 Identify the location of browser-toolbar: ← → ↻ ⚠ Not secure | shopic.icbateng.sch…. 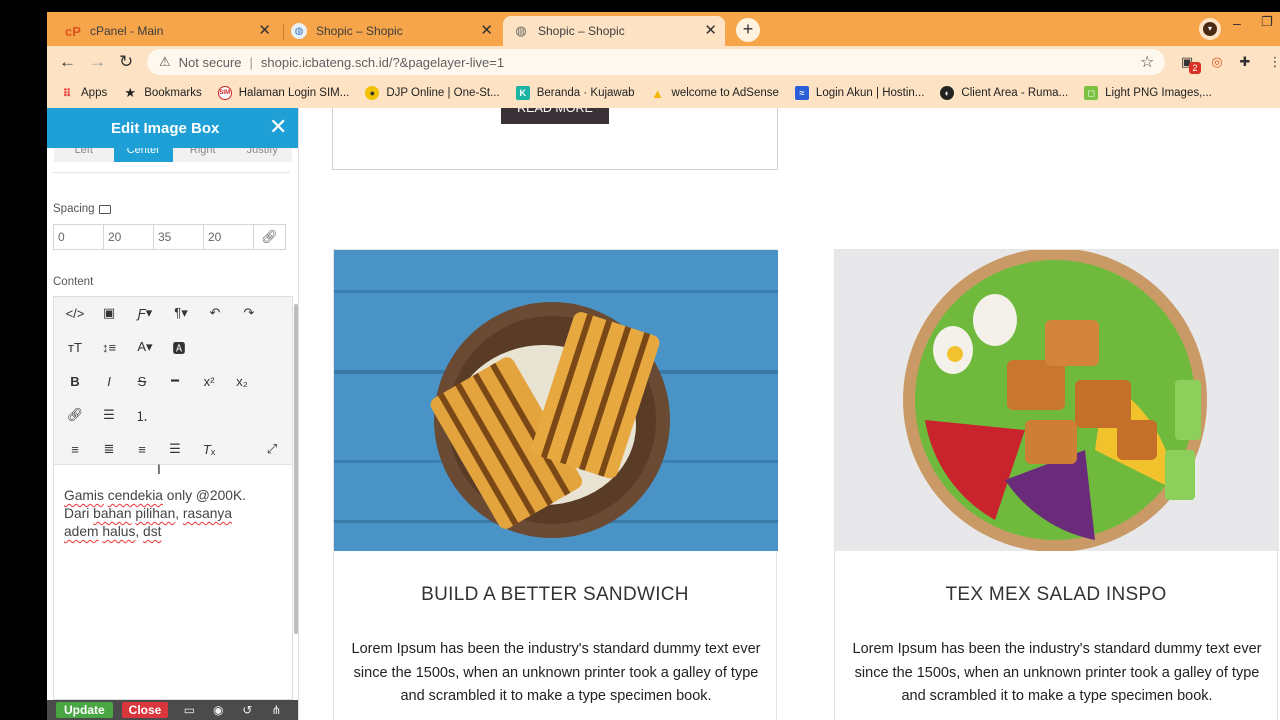
(663, 62).